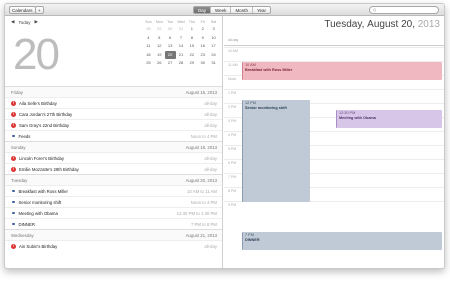  What do you see at coordinates (191, 46) in the screenshot?
I see `mini-calendar-day: 15` at bounding box center [191, 46].